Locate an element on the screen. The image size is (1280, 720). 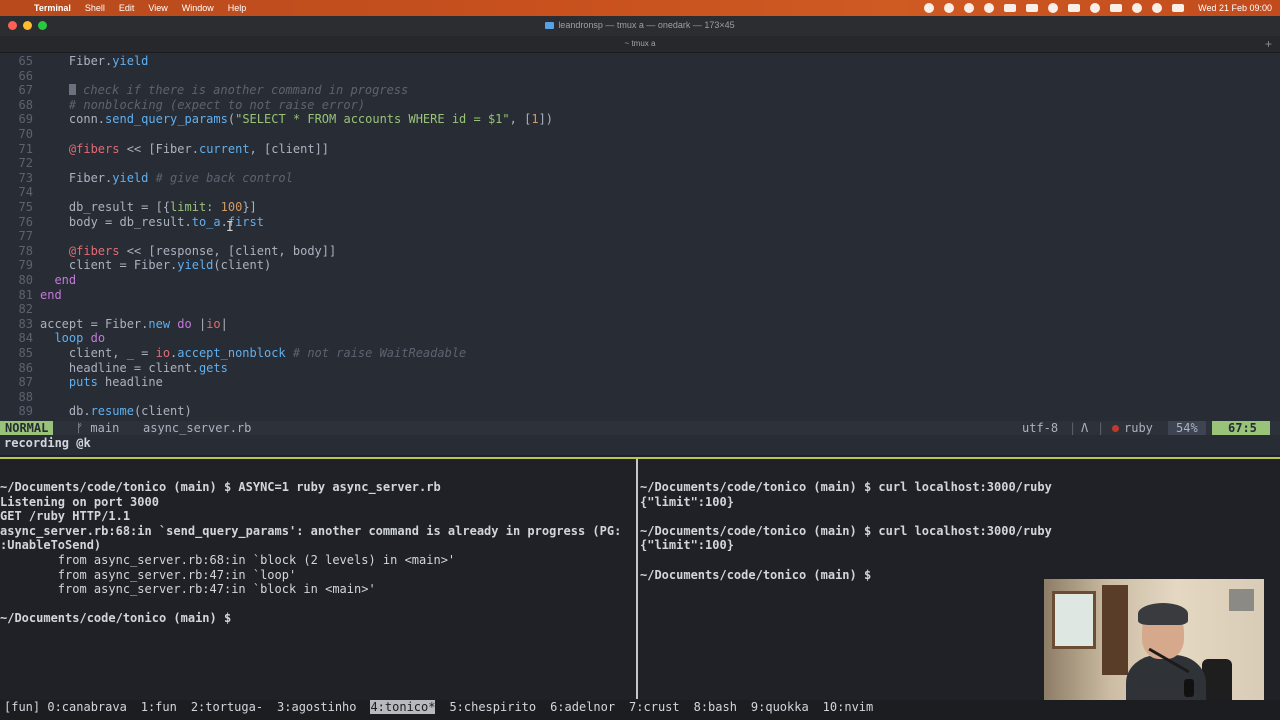
presenter-body is located at coordinates (1166, 680).